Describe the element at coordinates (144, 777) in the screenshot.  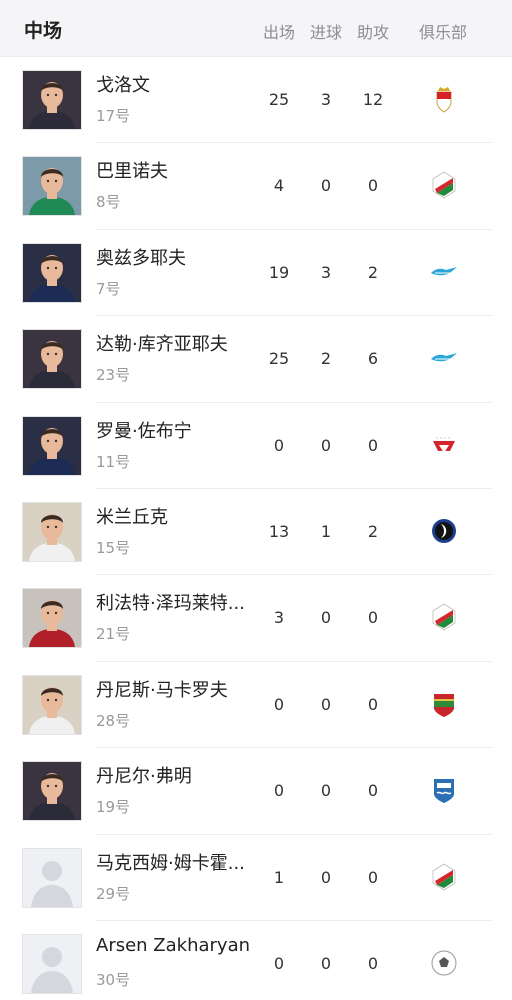
I see `player-name: 丹尼尔·弗明` at that location.